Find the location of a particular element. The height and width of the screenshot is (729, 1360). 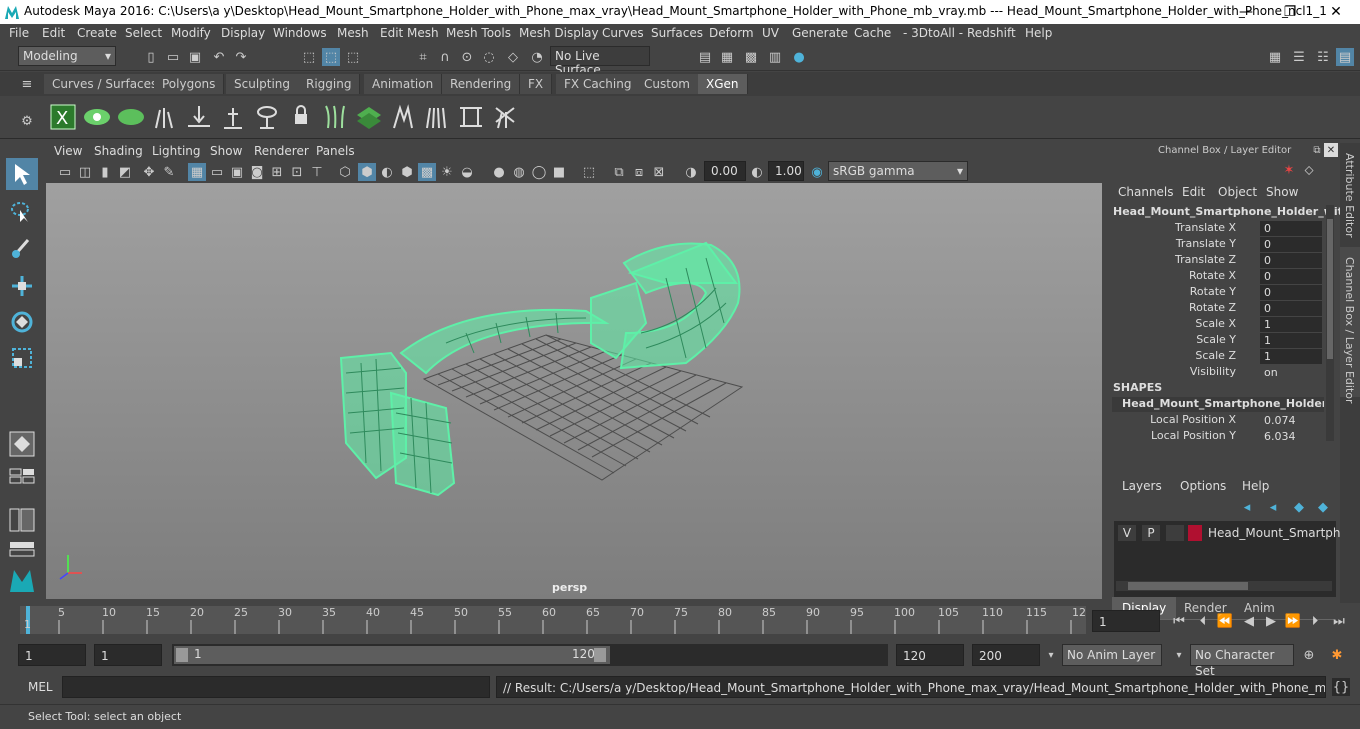

xgen-comb-icon is located at coordinates (437, 117).